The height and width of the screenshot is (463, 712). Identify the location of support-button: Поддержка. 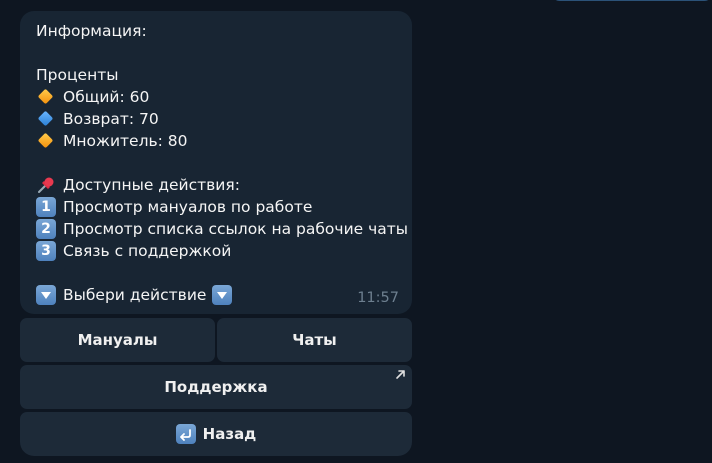
(216, 387).